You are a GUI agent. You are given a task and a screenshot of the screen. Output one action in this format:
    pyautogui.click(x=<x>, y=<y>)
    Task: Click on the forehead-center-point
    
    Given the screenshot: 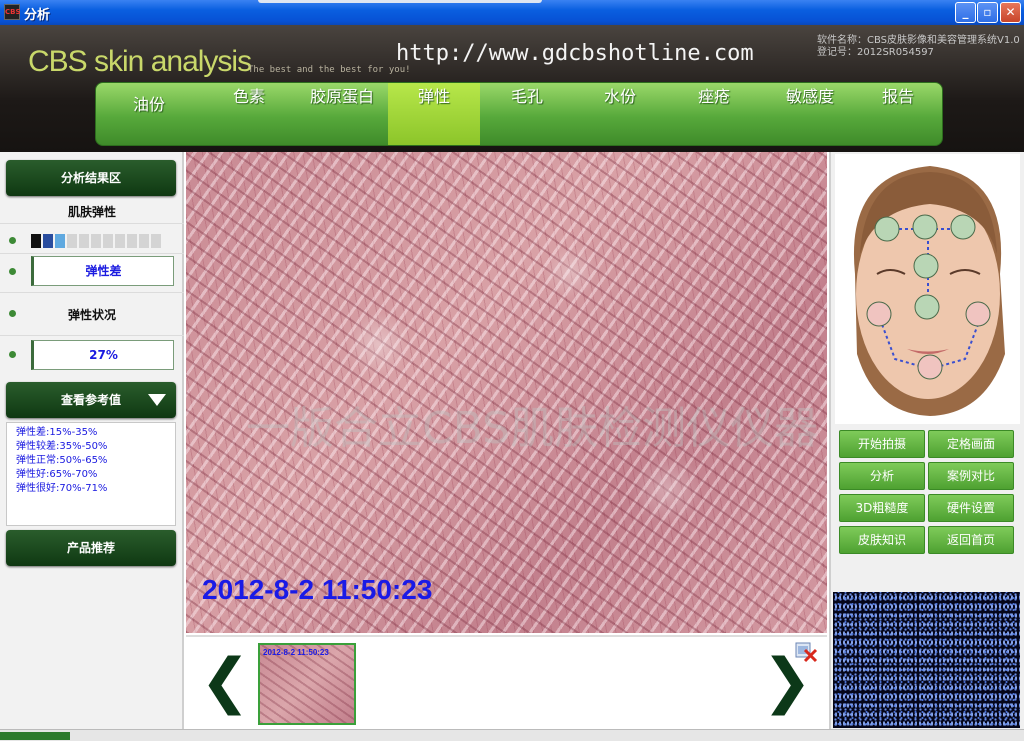 What is the action you would take?
    pyautogui.click(x=925, y=227)
    